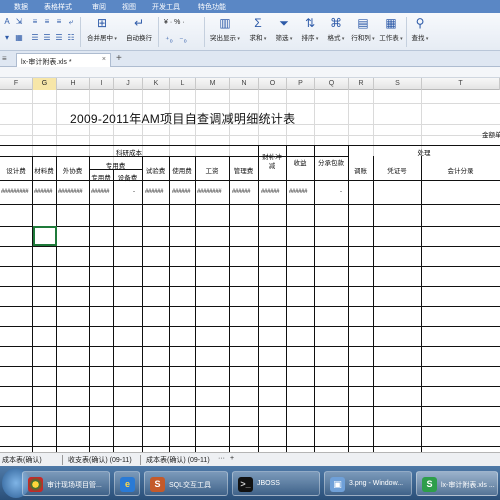 This screenshot has height=500, width=500. What do you see at coordinates (284, 29) in the screenshot?
I see `filter-button: ⏷ 筛选 ▾` at bounding box center [284, 29].